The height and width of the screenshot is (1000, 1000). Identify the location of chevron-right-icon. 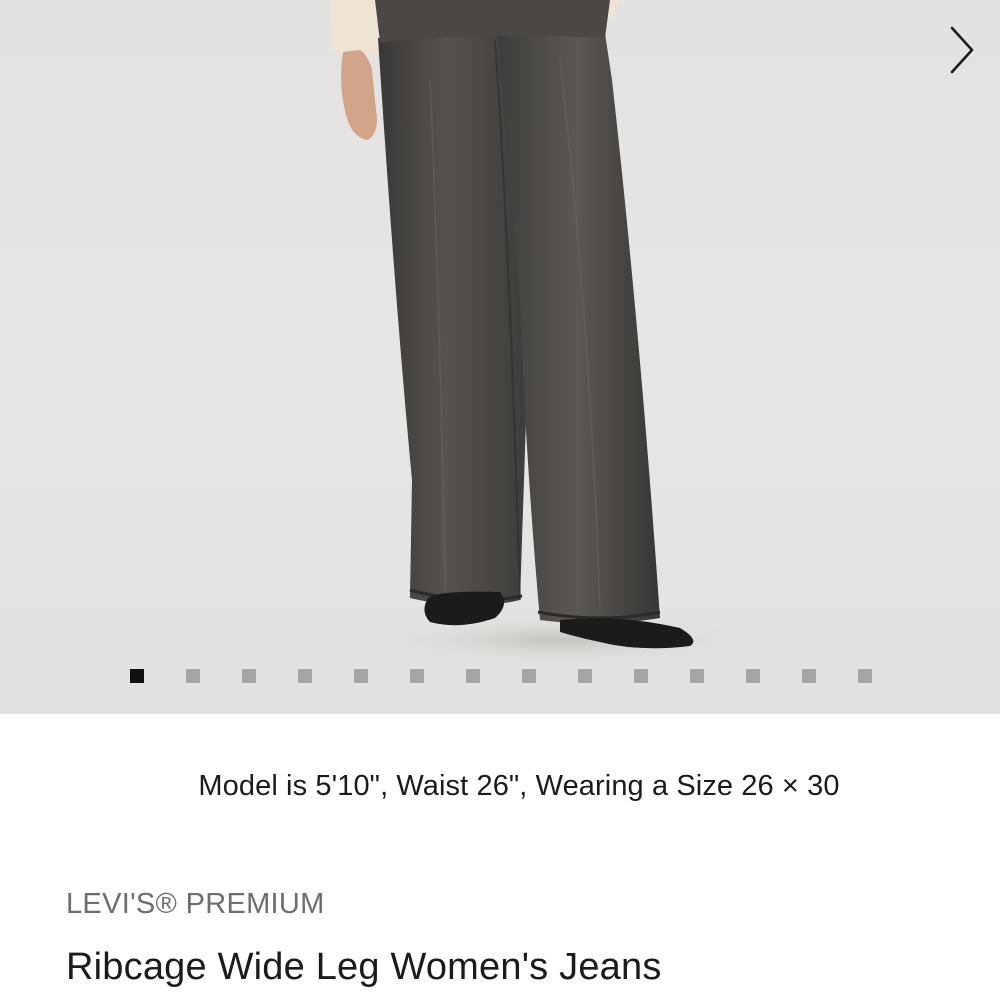
(962, 50).